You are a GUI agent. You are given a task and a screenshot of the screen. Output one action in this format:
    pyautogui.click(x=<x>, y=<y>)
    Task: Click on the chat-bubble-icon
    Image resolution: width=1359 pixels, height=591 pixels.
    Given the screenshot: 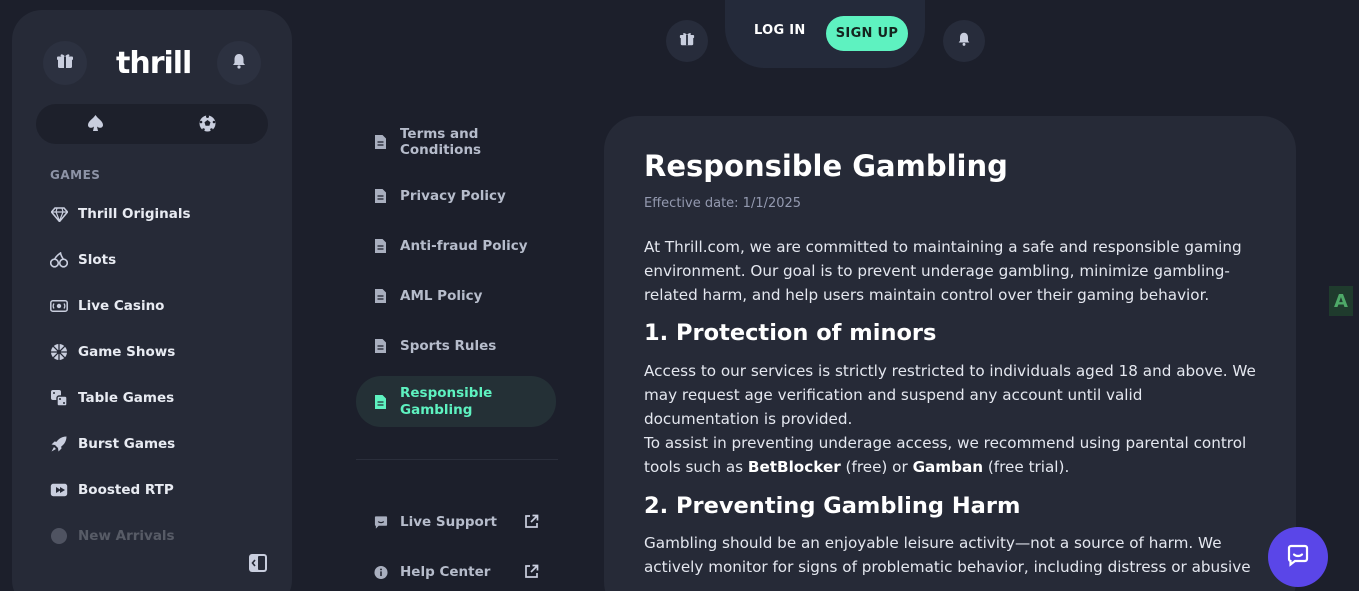 What is the action you would take?
    pyautogui.click(x=381, y=522)
    